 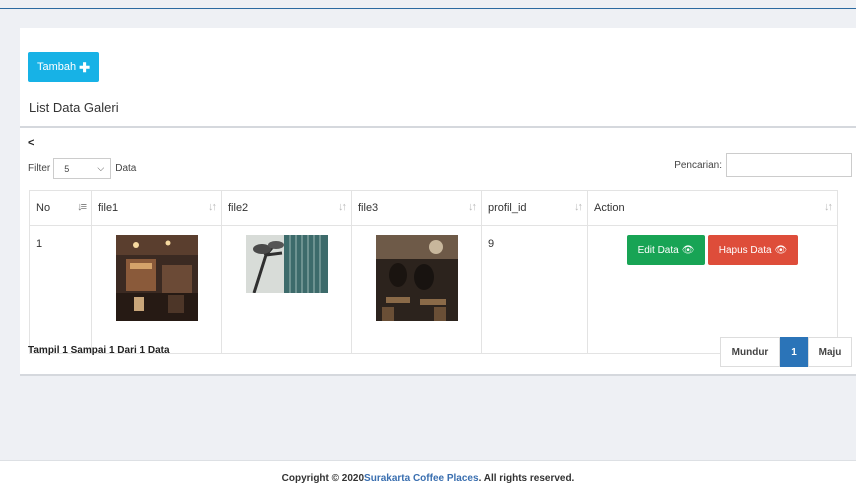 What do you see at coordinates (698, 165) in the screenshot?
I see `search-label: Pencarian:` at bounding box center [698, 165].